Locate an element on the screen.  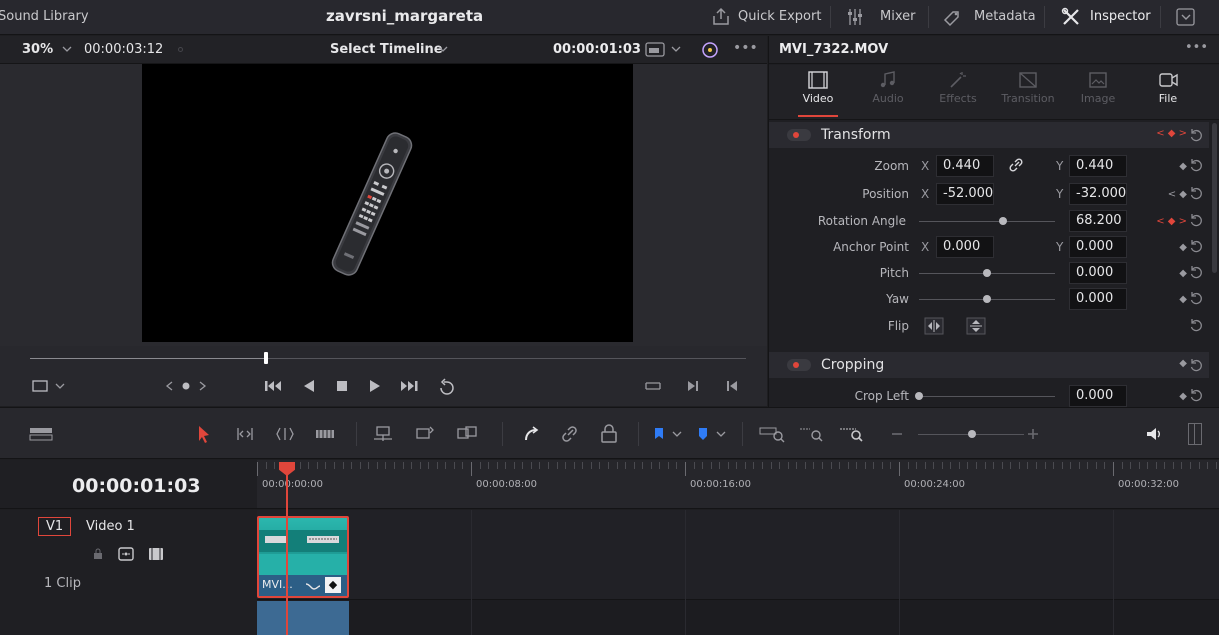
fx-icon is located at coordinates (710, 50).